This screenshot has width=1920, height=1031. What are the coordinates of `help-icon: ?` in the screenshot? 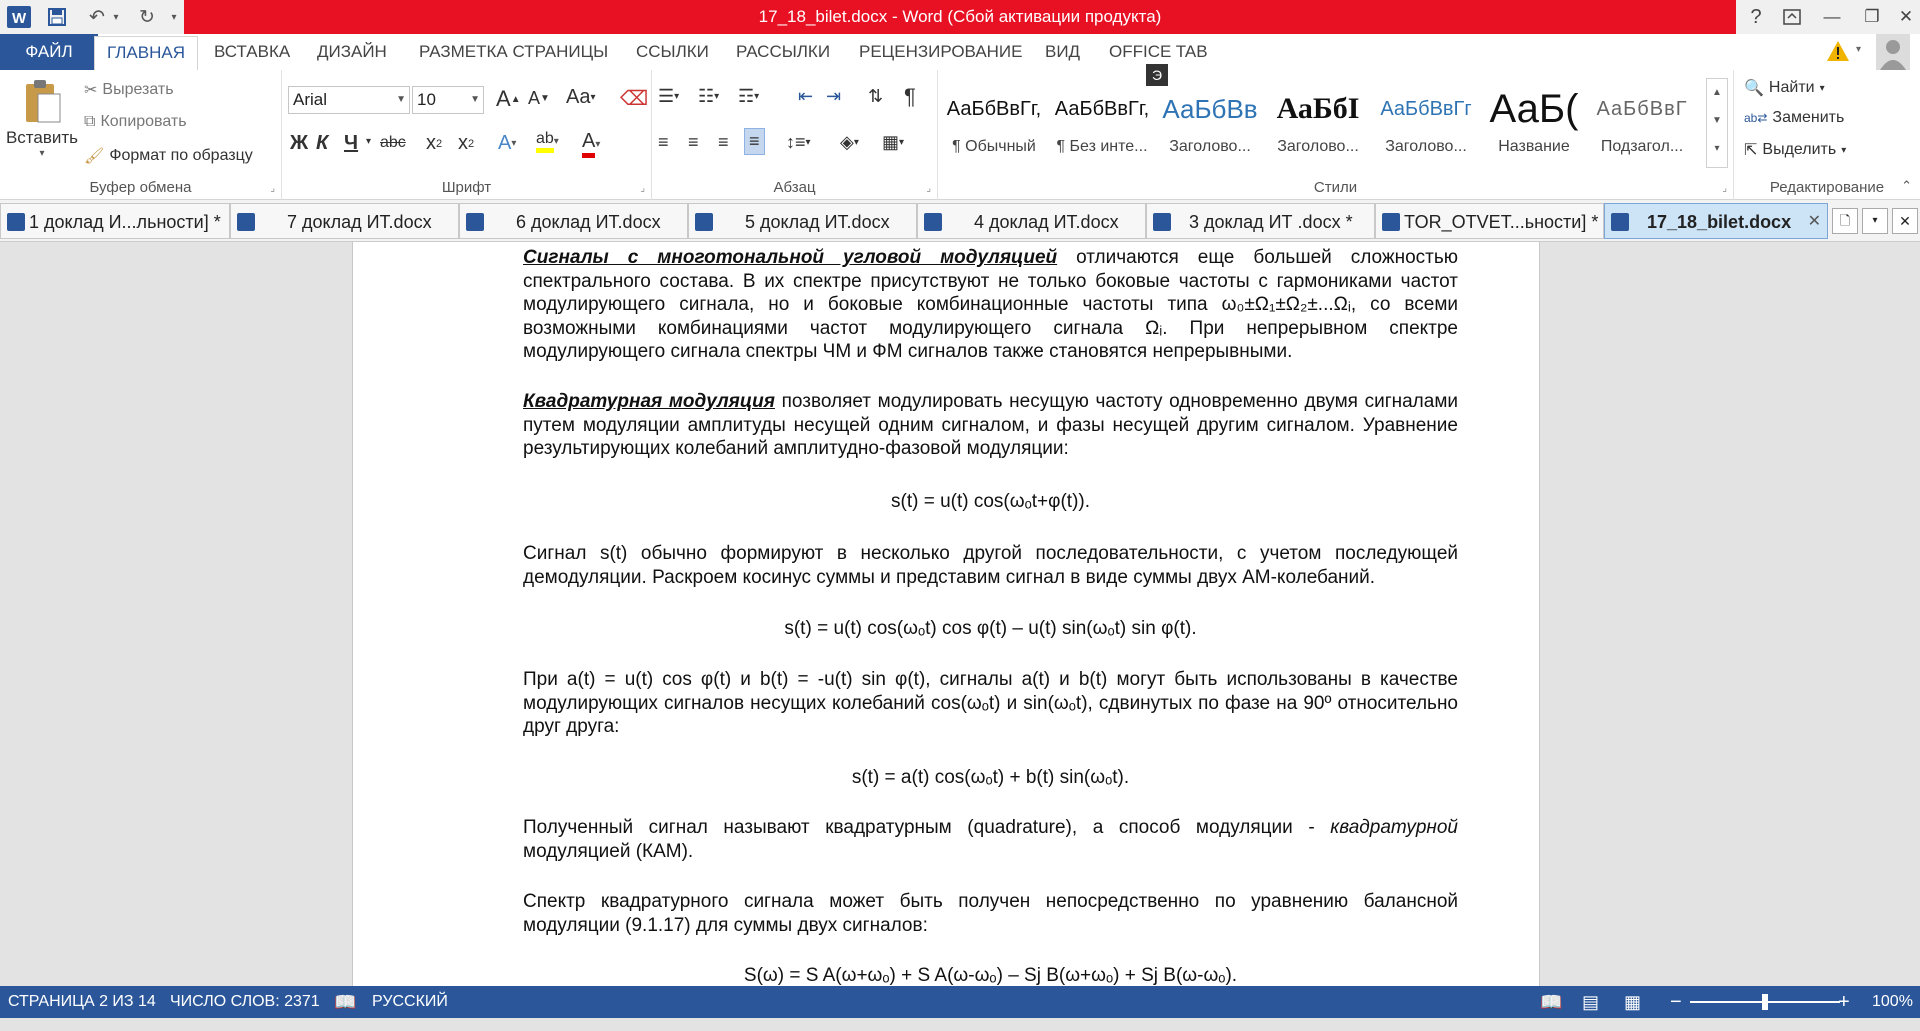 It's located at (1756, 17).